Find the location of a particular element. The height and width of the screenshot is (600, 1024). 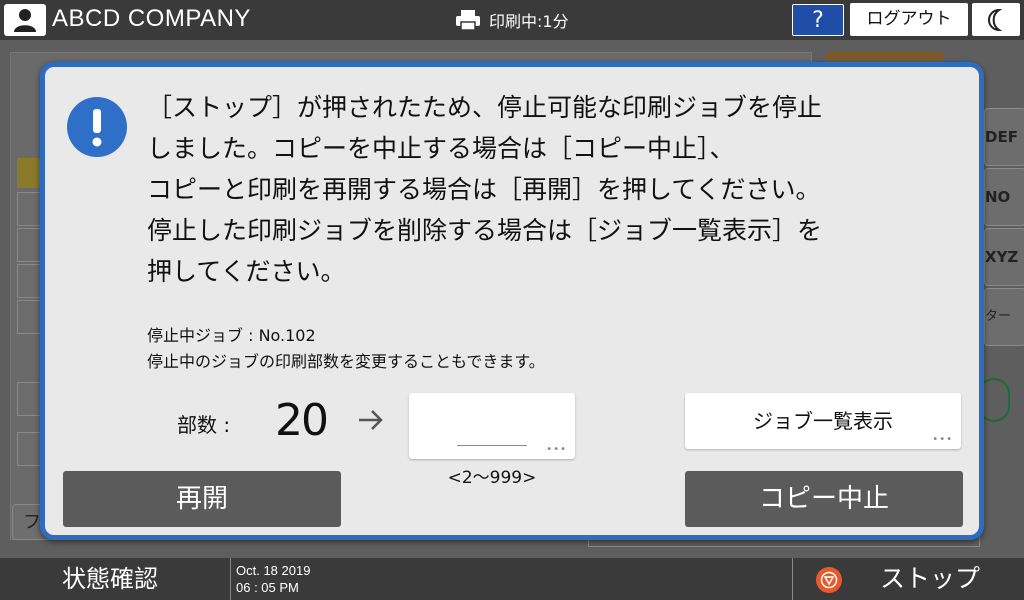

copies-input: ••• is located at coordinates (492, 426).